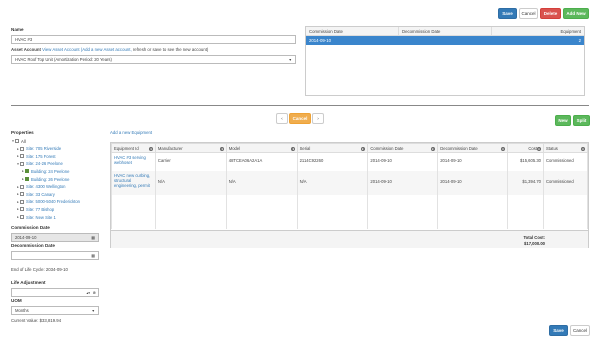 Image resolution: width=600 pixels, height=344 pixels. I want to click on tree-item: ▾ Site: 24-26 Peelone, so click(37, 164).